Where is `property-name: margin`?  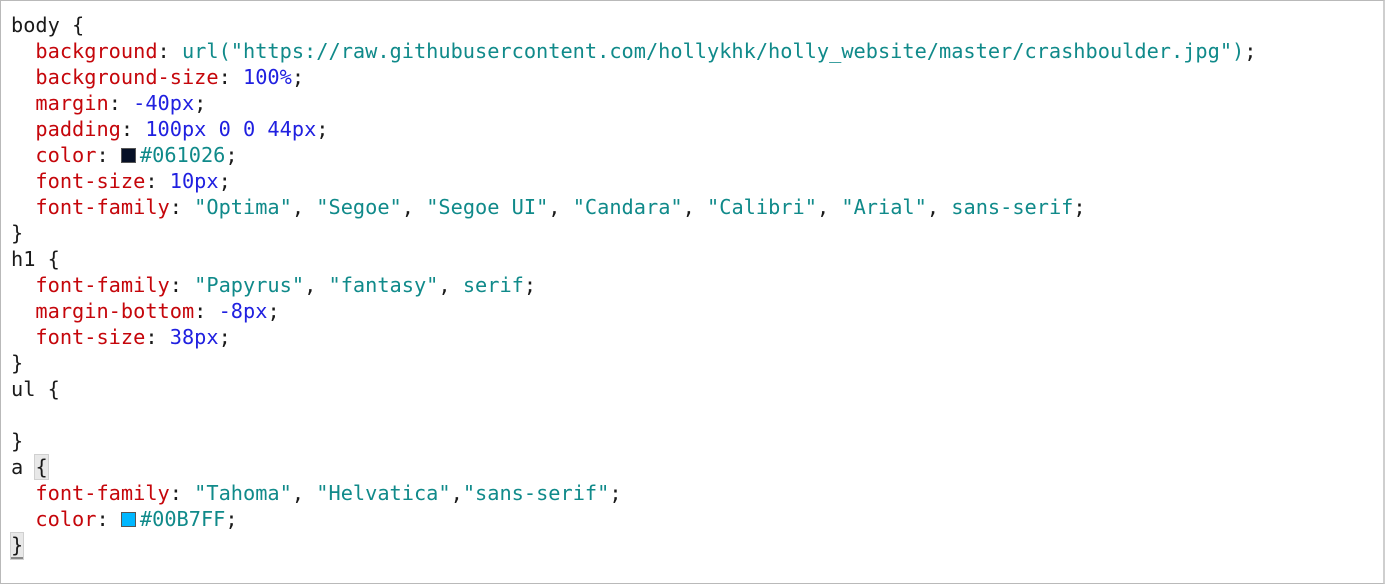 property-name: margin is located at coordinates (72, 103).